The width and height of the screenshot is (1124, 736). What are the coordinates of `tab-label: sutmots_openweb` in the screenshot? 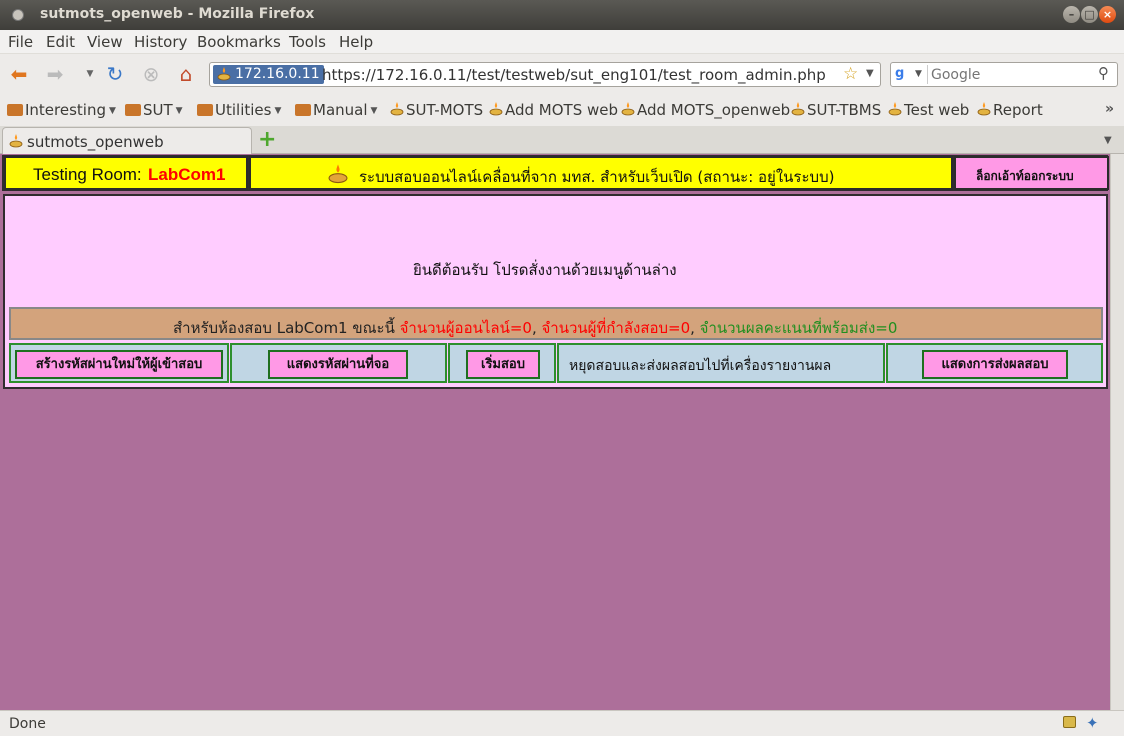 It's located at (95, 142).